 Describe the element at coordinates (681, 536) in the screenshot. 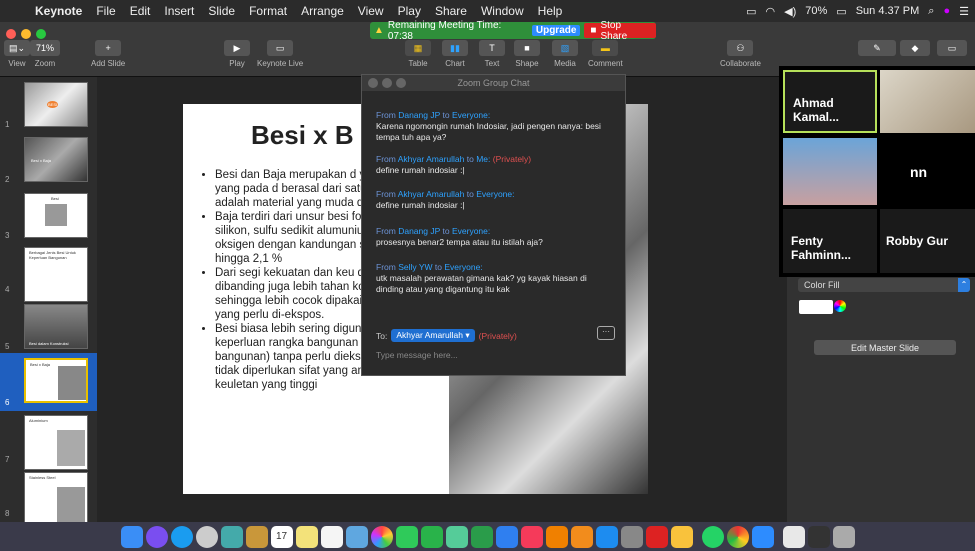

I see `sketch-icon` at that location.